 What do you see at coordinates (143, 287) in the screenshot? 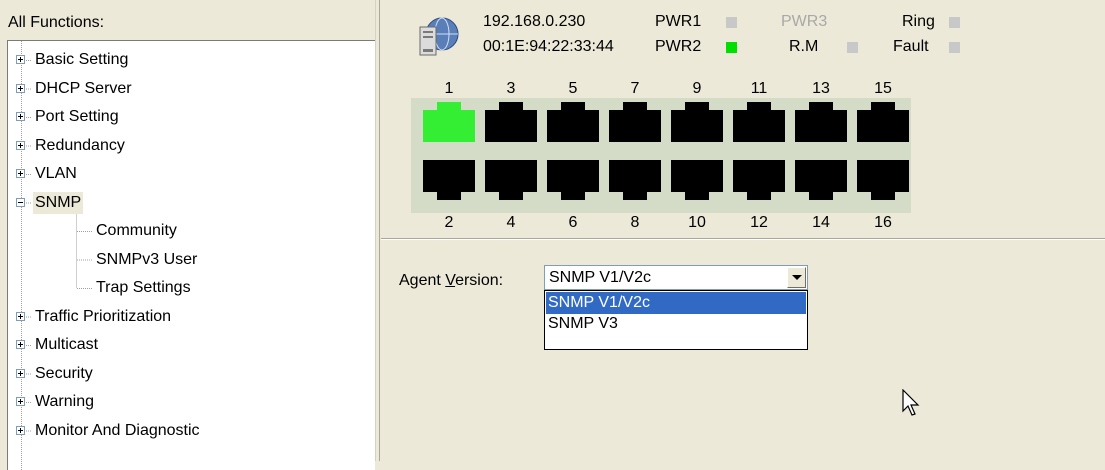
I see `tree-item-label: Trap Settings` at bounding box center [143, 287].